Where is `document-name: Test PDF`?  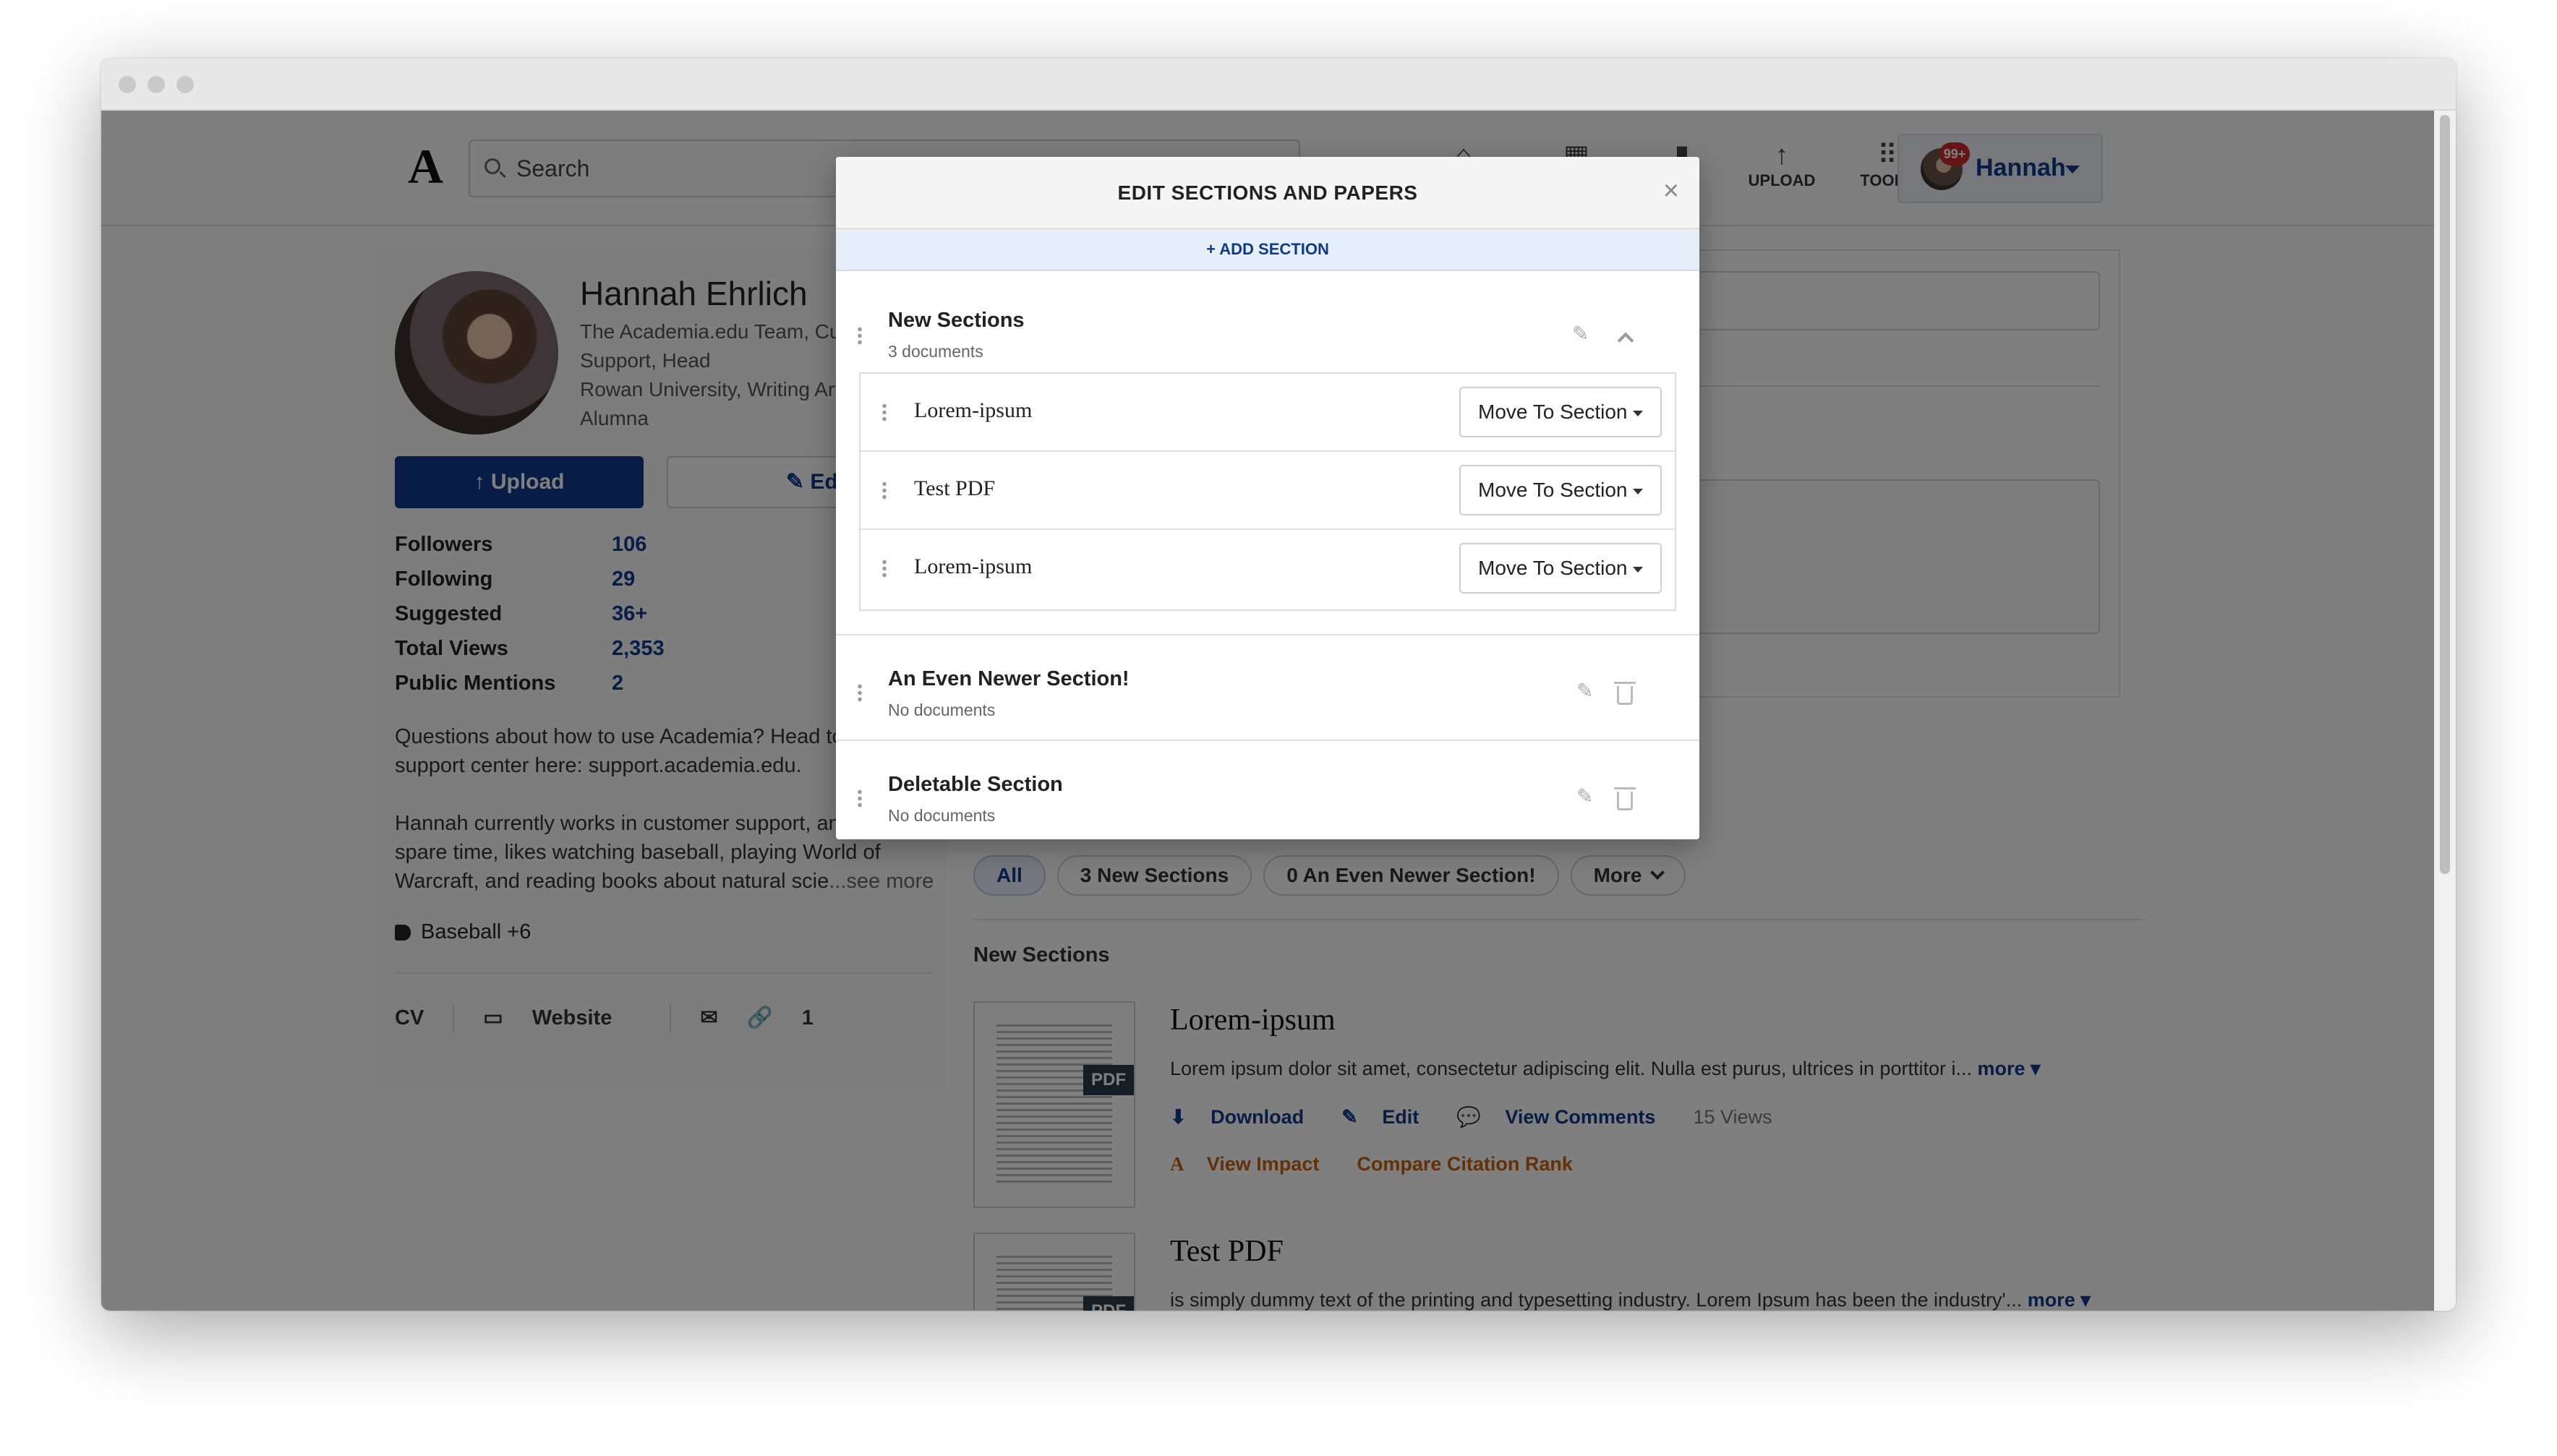
document-name: Test PDF is located at coordinates (955, 488).